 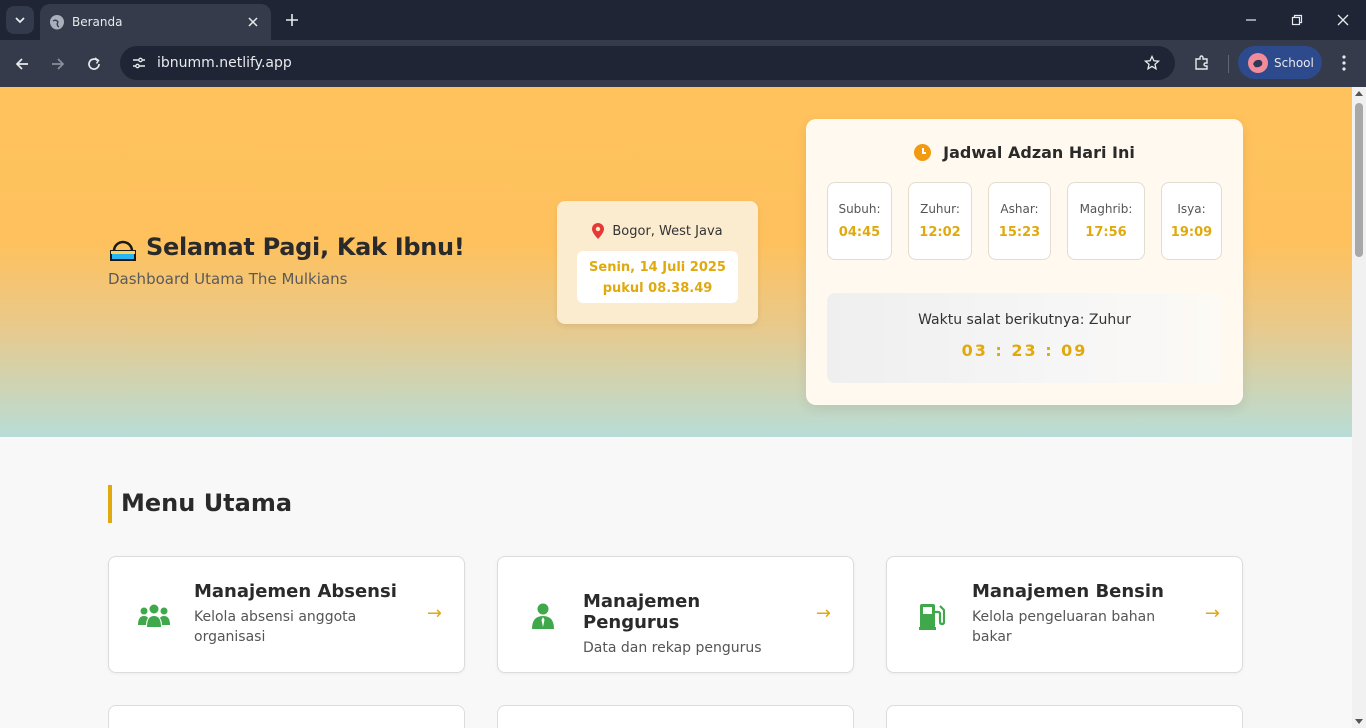 I want to click on sunrise-icon, so click(x=123, y=247).